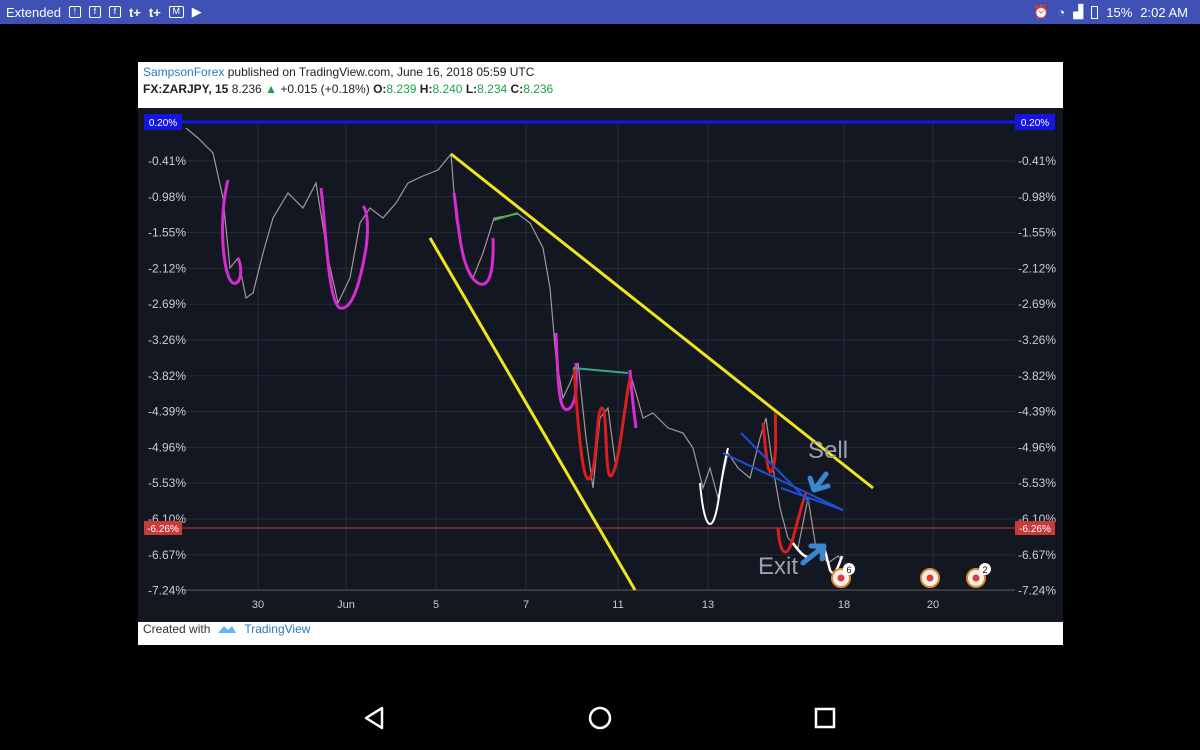  Describe the element at coordinates (246, 89) in the screenshot. I see `last-price: 8.236` at that location.